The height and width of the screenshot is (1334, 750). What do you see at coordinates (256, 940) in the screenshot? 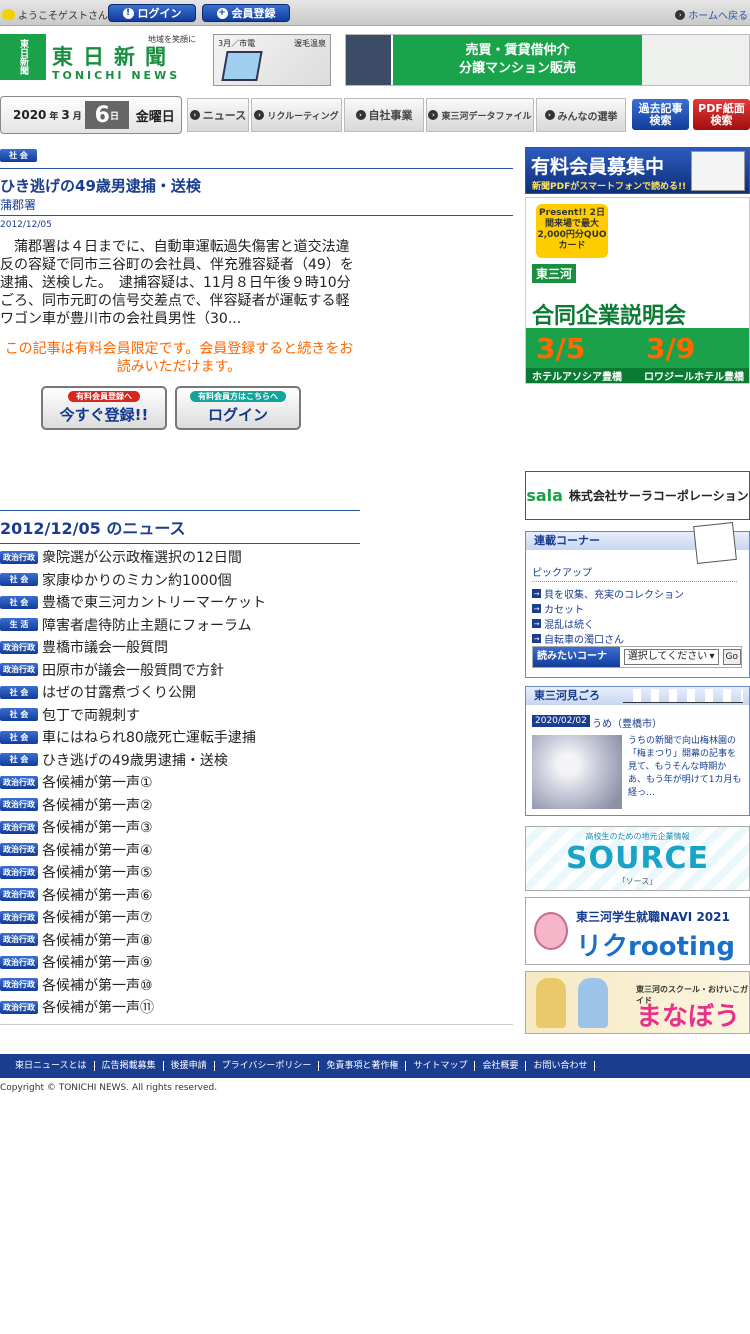
I see `news-list-item: 政治行政 各候補が第一声⑧` at bounding box center [256, 940].